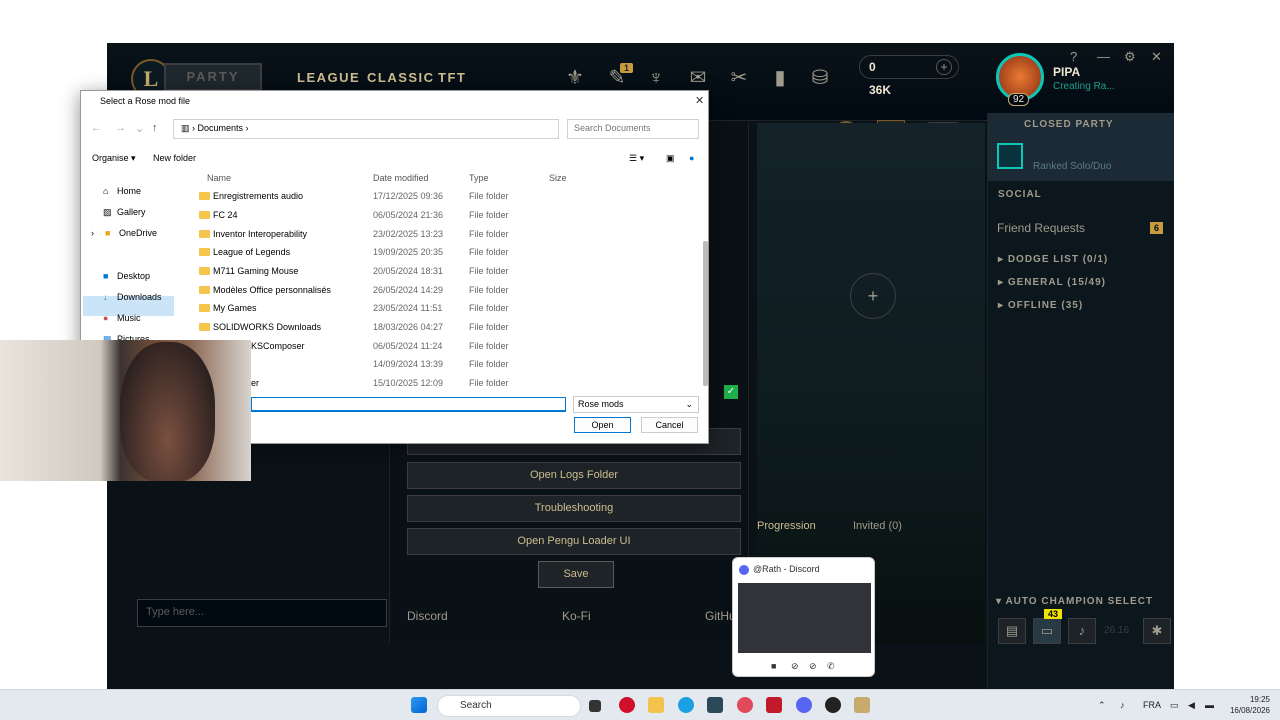 The image size is (1280, 720). What do you see at coordinates (1082, 631) in the screenshot?
I see `voice-icon: ♪` at bounding box center [1082, 631].